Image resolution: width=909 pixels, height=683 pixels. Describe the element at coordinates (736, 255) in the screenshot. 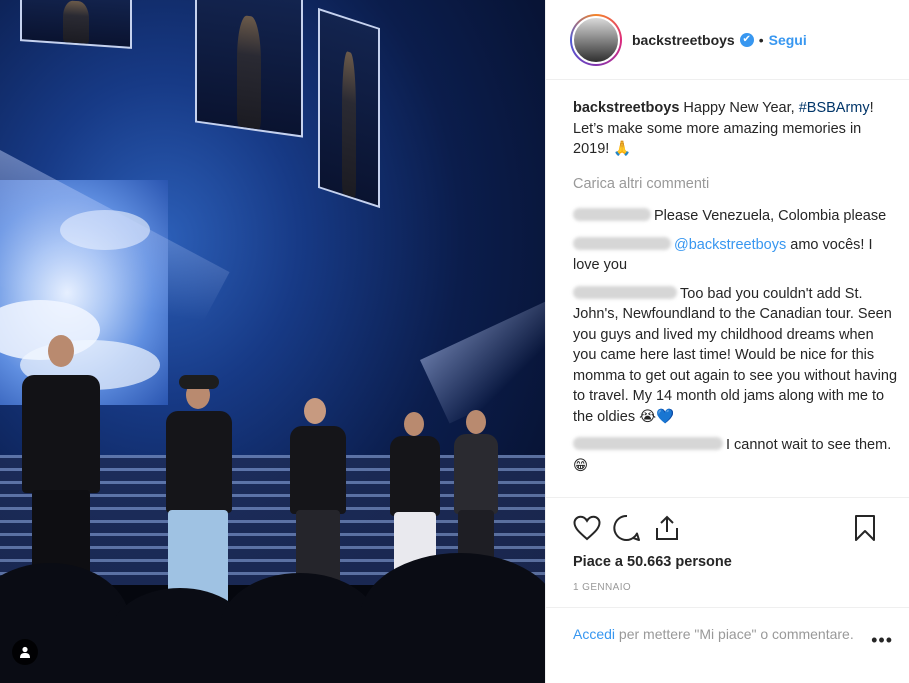

I see `list-item: @backstreetboys amo vocês! I love you` at that location.